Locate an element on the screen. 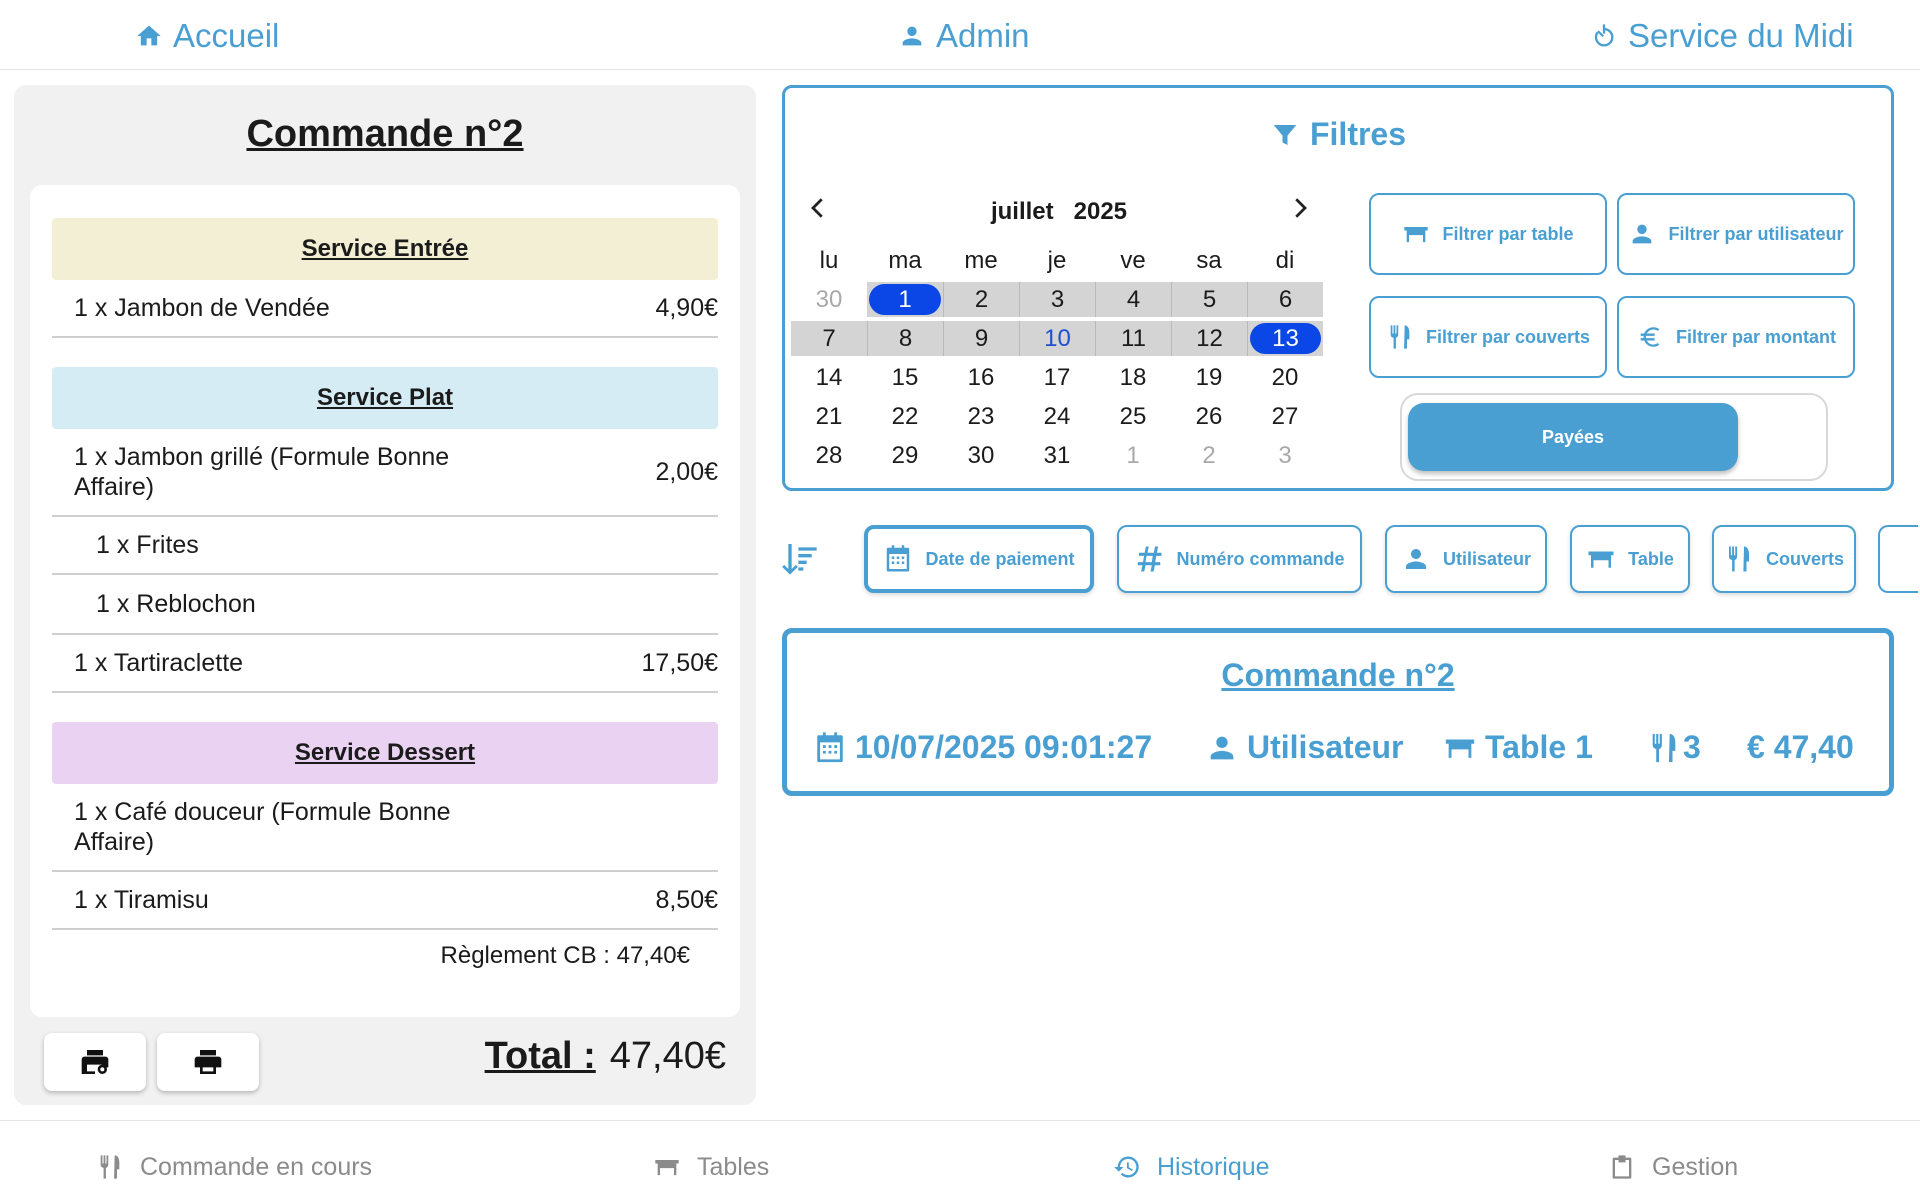  order-item: 1 x Tartiraclette 17,50€ is located at coordinates (385, 664).